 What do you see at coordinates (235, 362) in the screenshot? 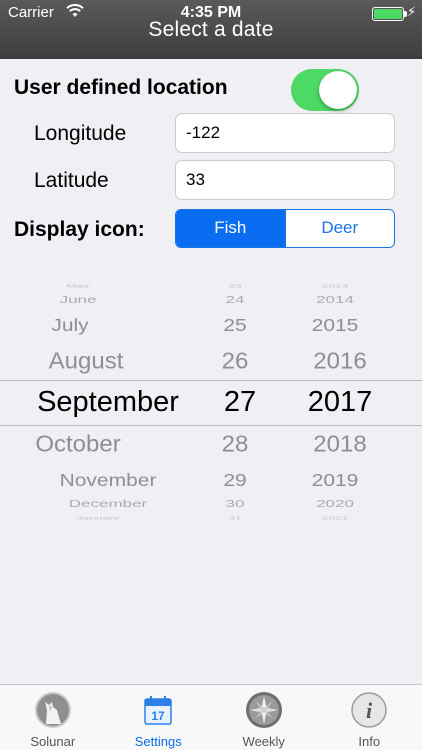
I see `picker-day-option: 26` at bounding box center [235, 362].